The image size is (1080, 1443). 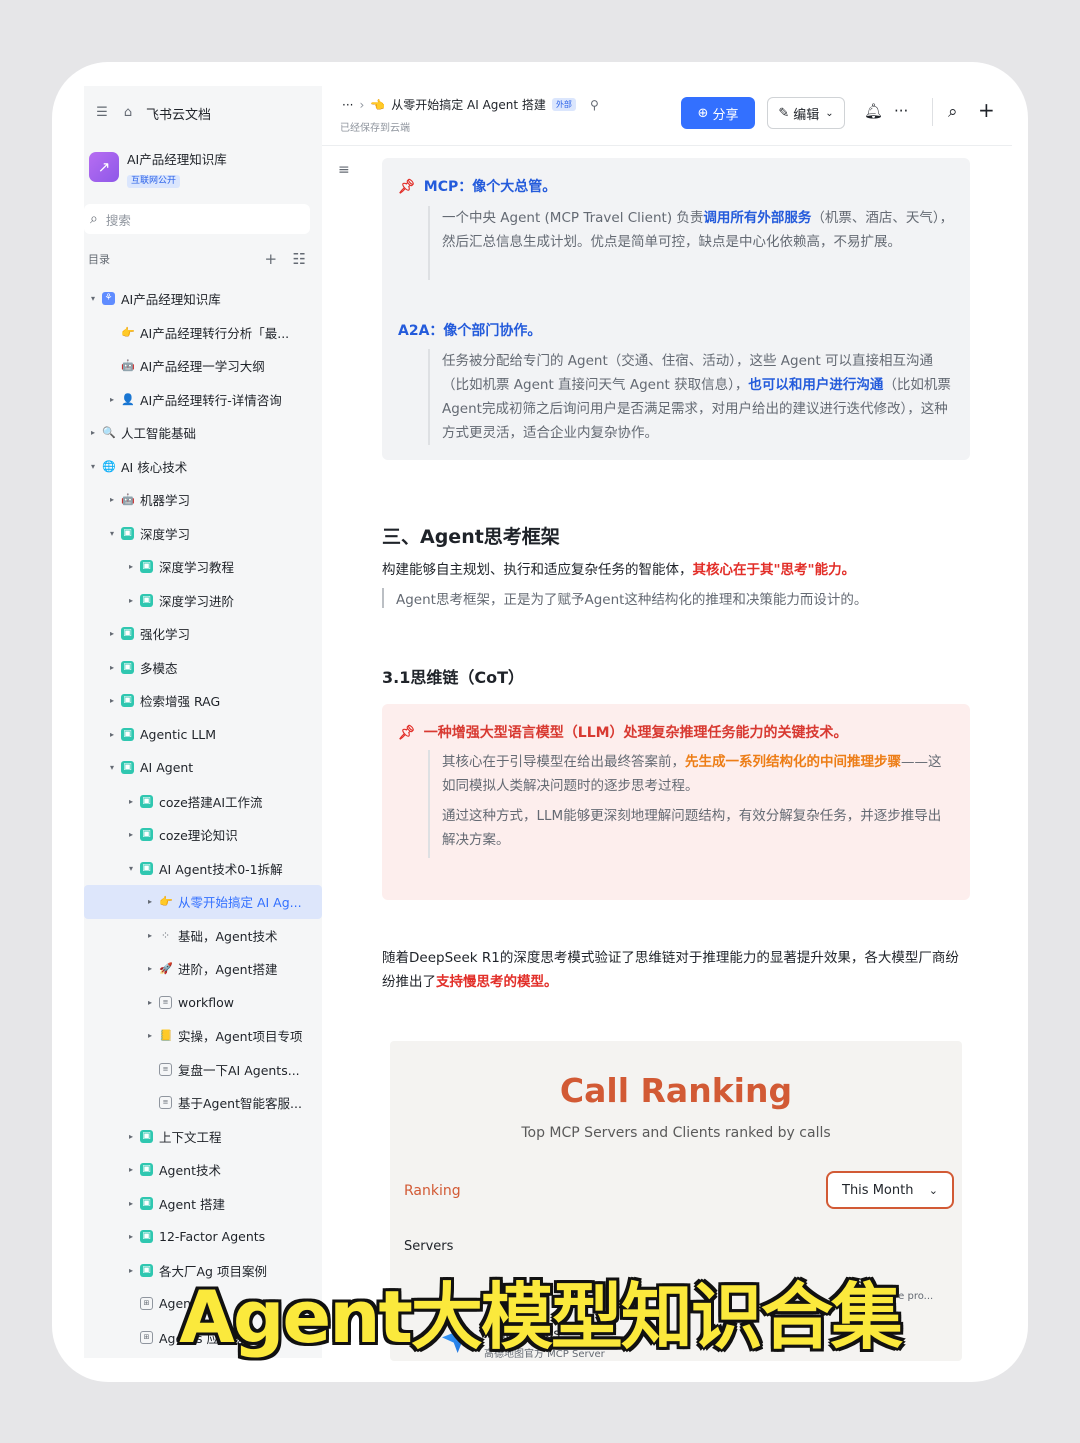 I want to click on sidebar-item-label: 多模态, so click(x=159, y=668).